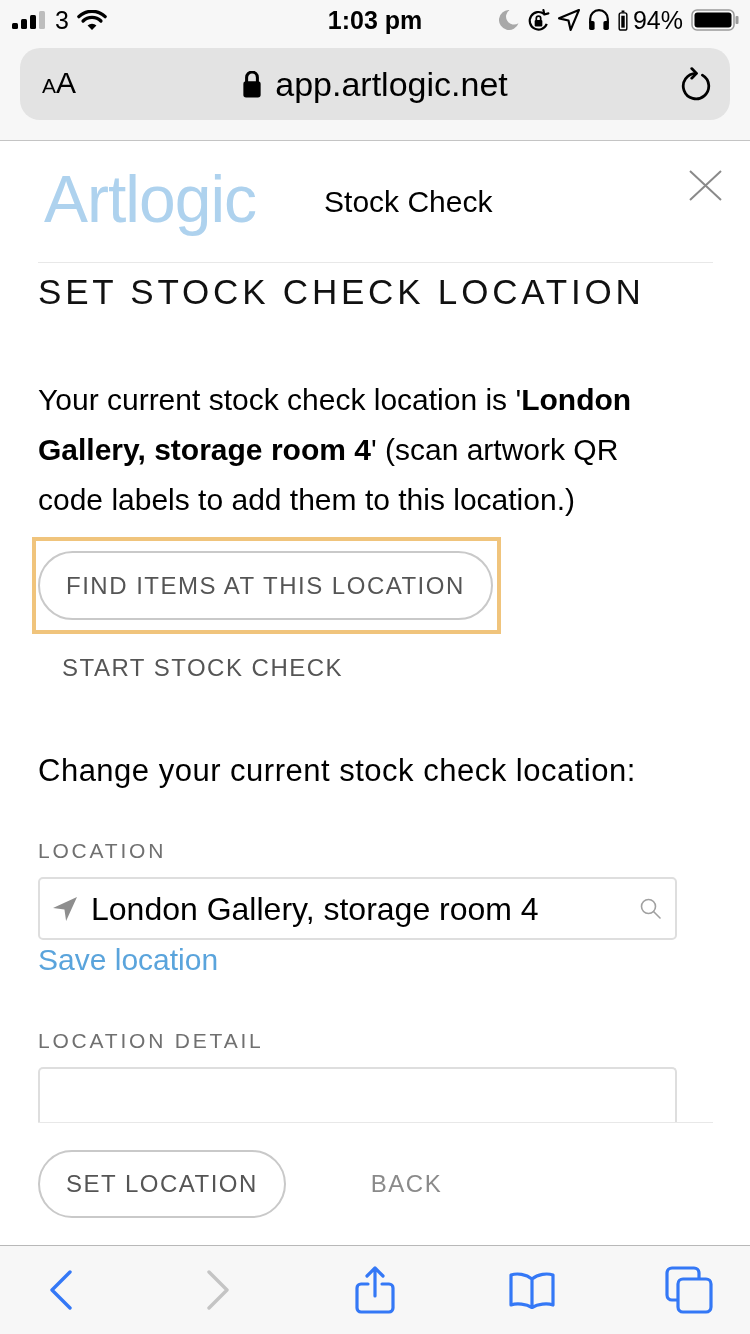 The image size is (750, 1334). I want to click on set-location-button: SET LOCATION, so click(162, 1184).